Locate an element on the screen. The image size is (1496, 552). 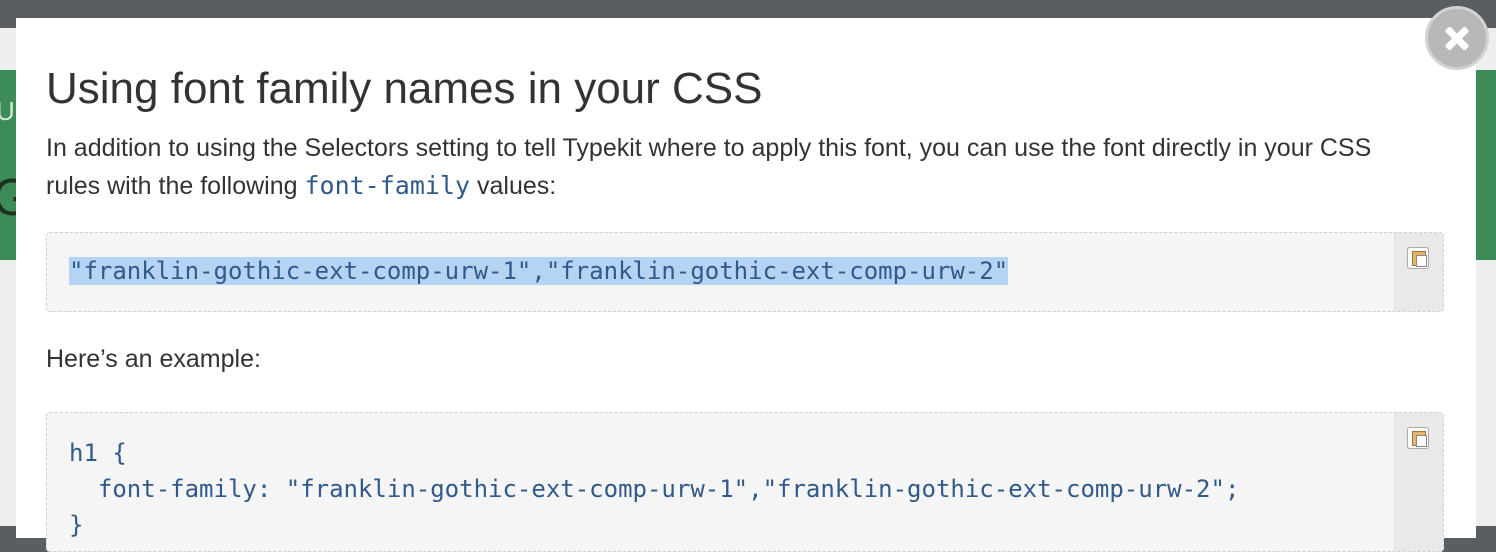
background-text-fragment: U is located at coordinates (7, 111).